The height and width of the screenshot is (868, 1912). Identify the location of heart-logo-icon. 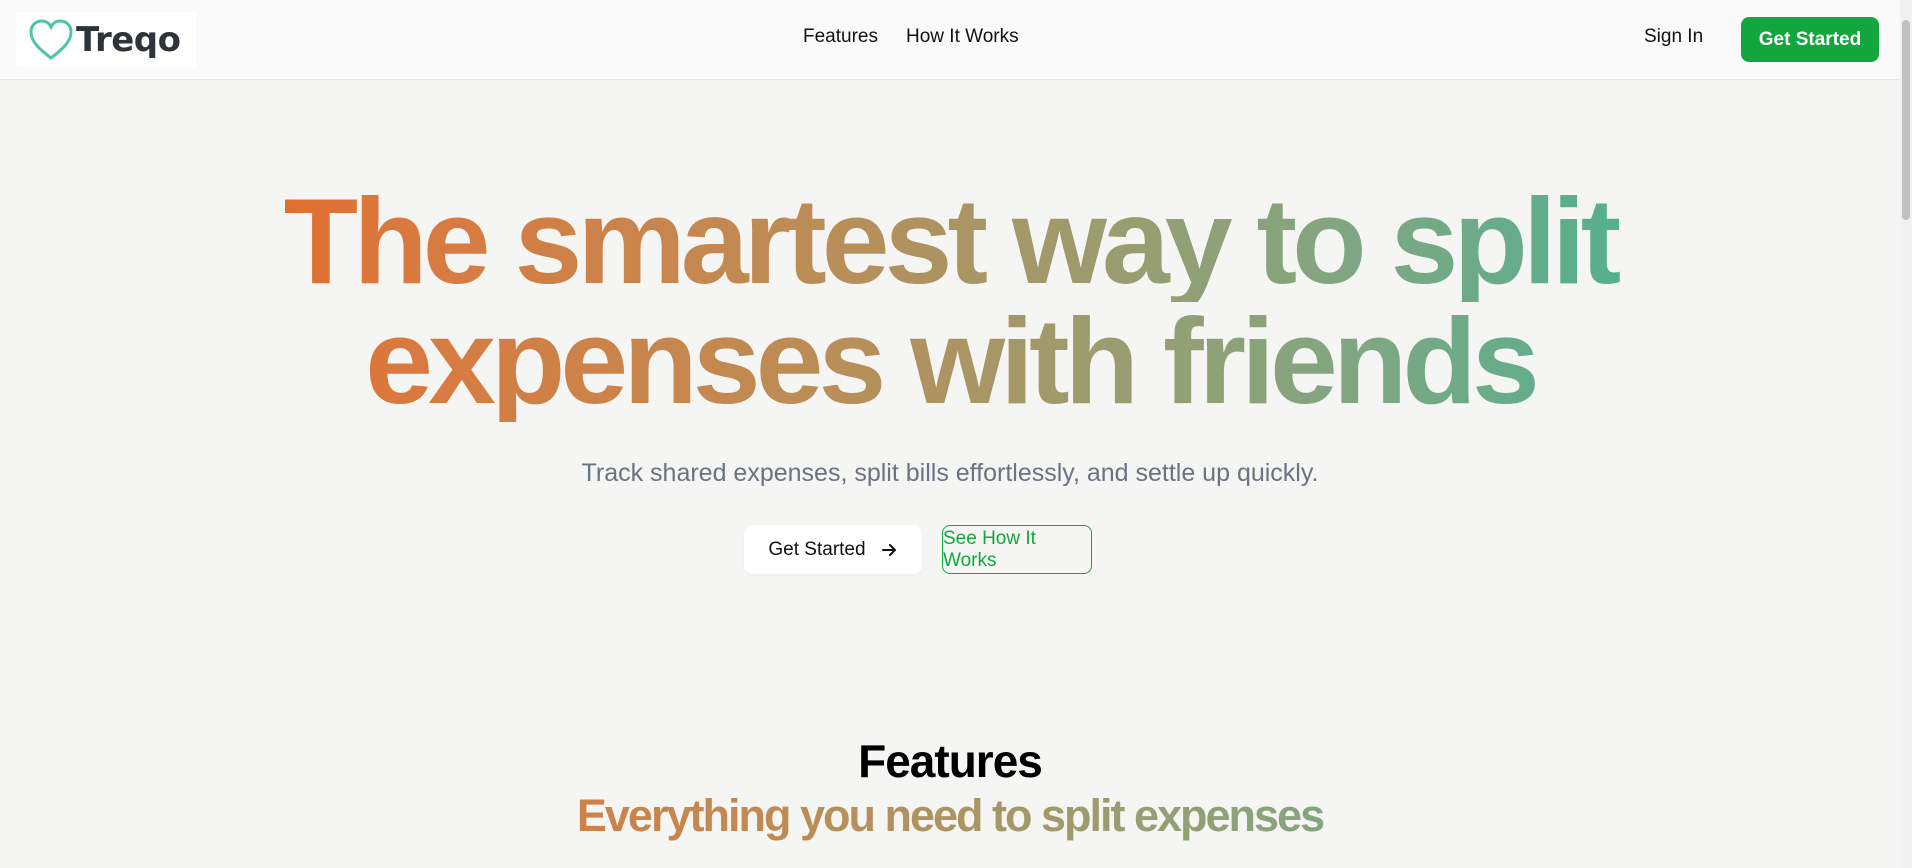
(51, 39).